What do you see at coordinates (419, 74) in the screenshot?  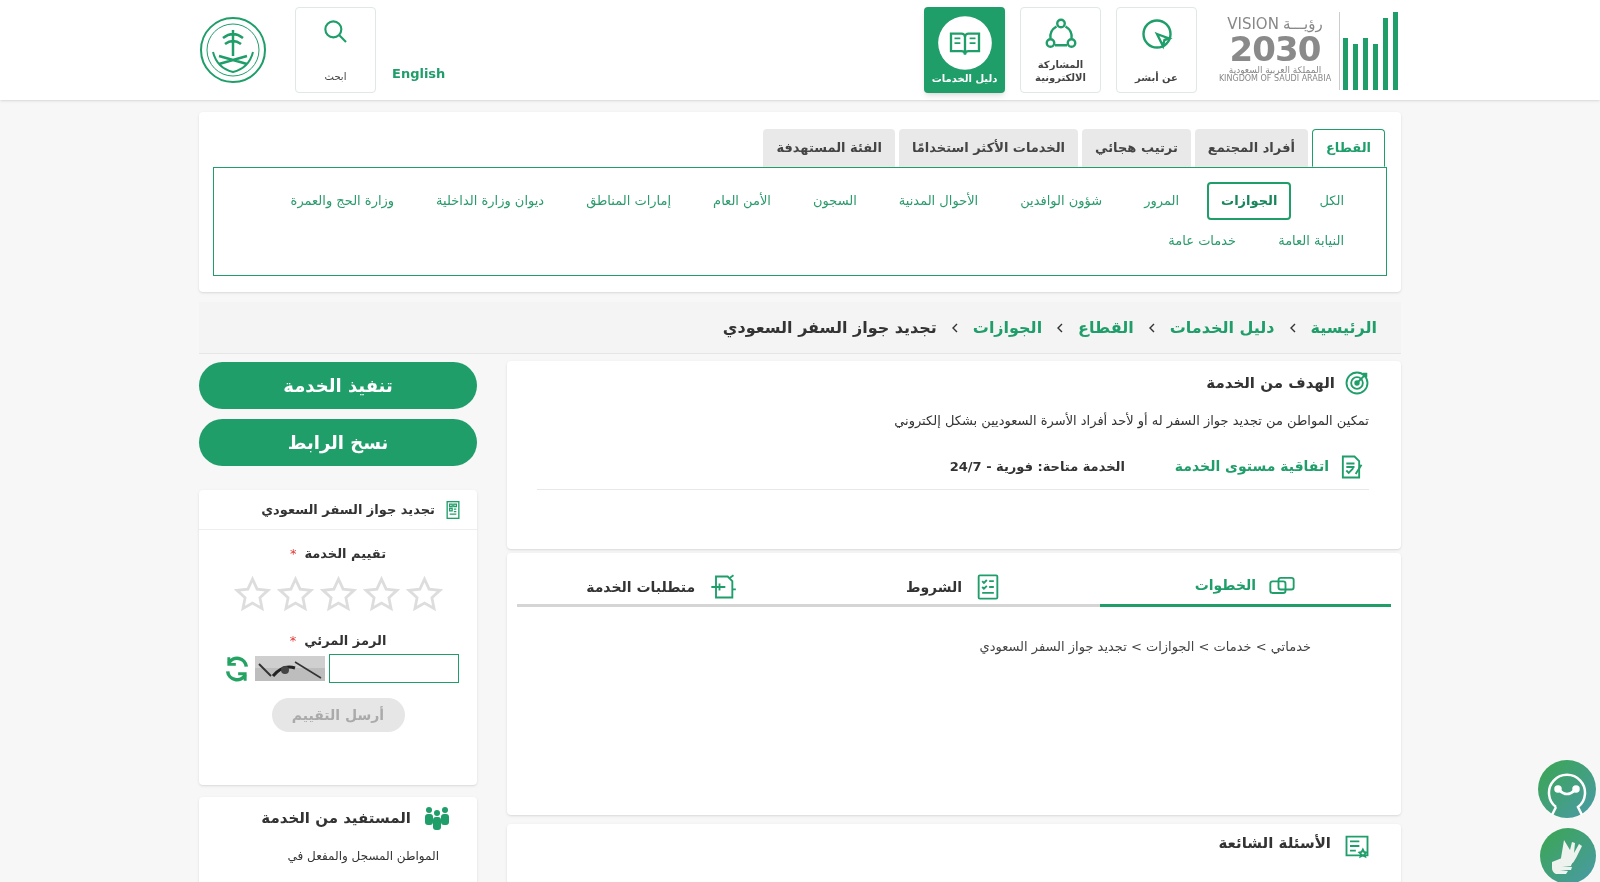 I see `language-link: English` at bounding box center [419, 74].